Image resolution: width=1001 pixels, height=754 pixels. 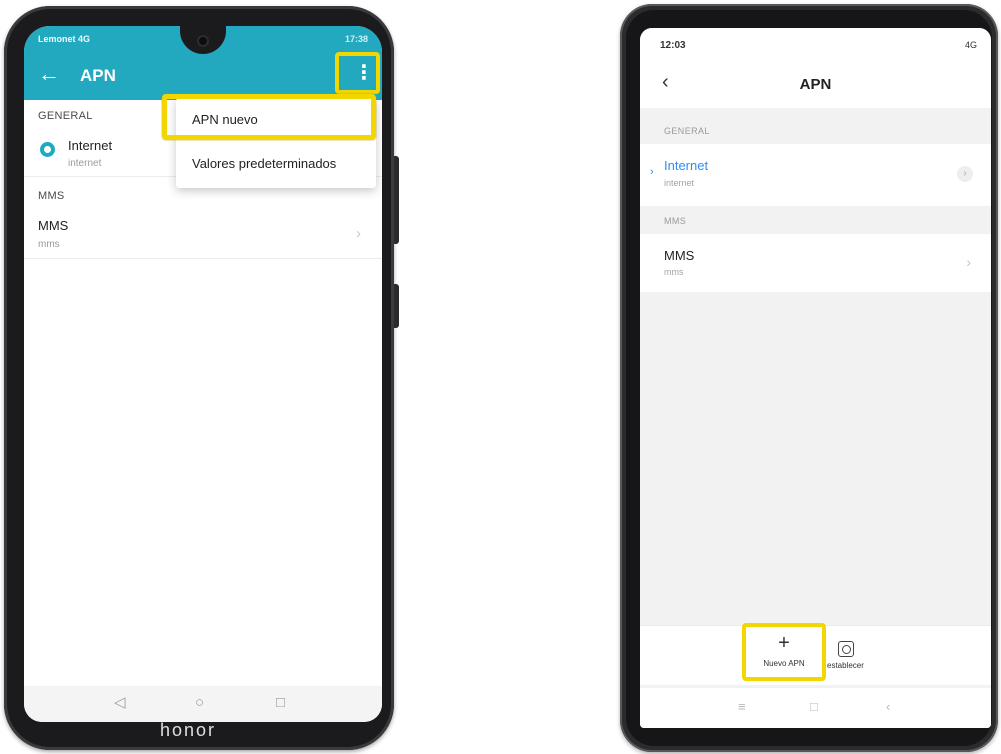 I want to click on right-status-time: 12:03, so click(x=673, y=45).